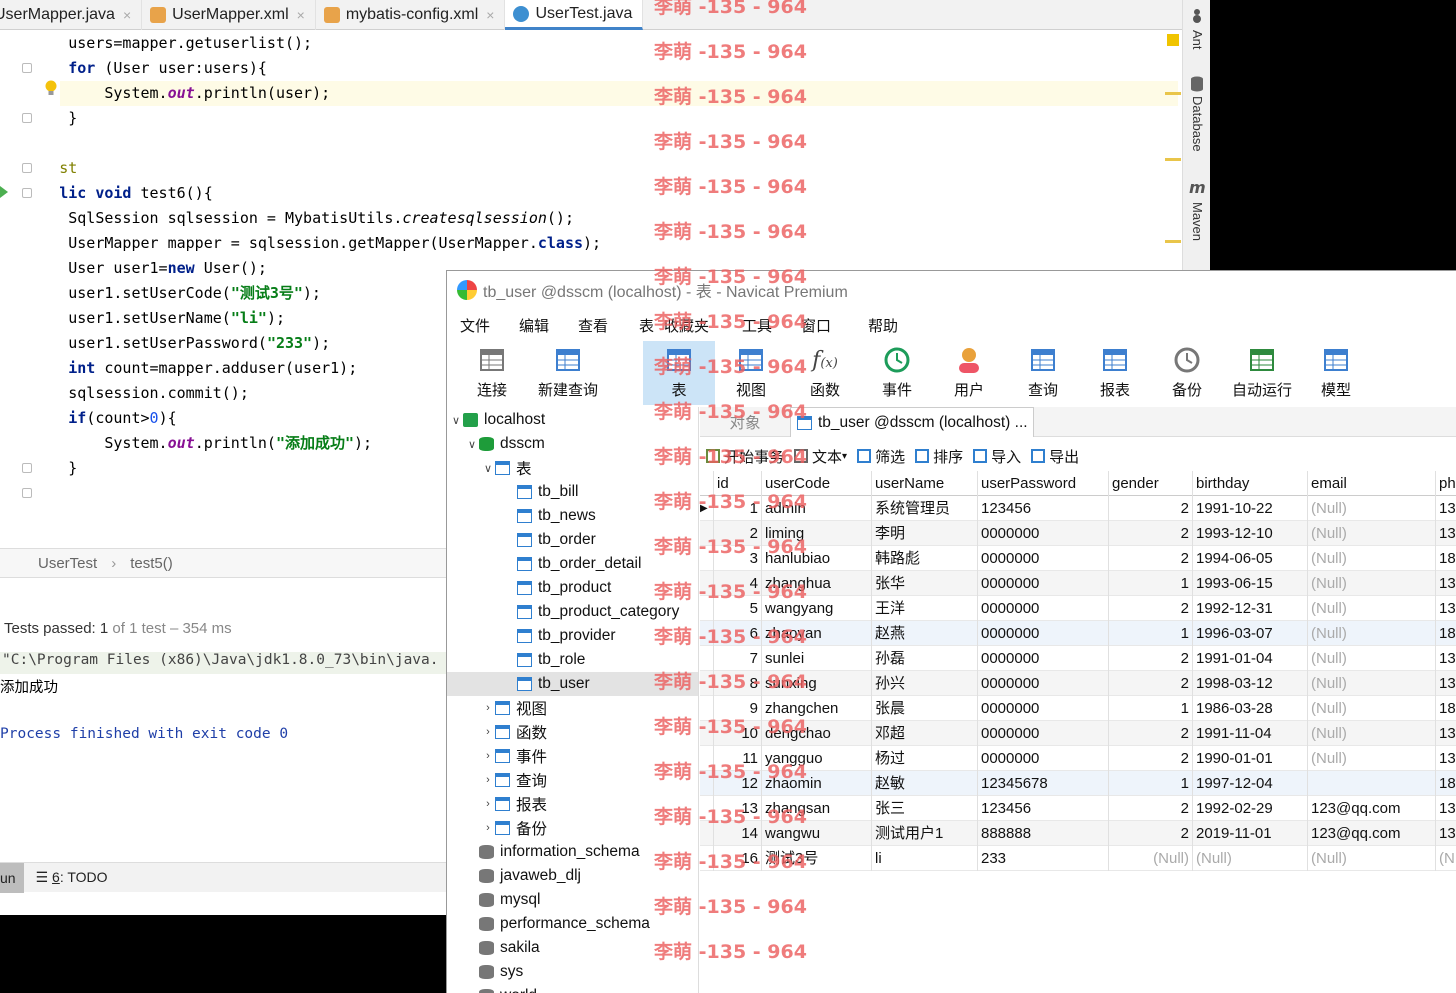  Describe the element at coordinates (925, 783) in the screenshot. I see `grid-cell: 赵敏` at that location.